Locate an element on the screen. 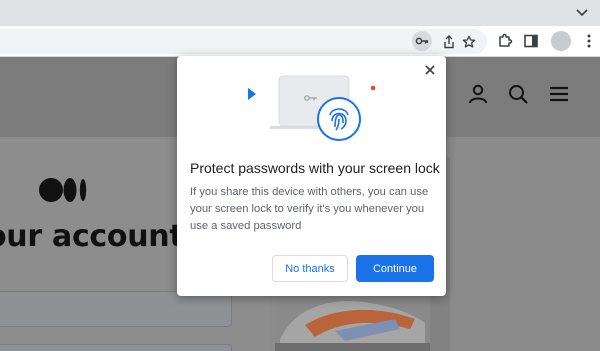  login-input is located at coordinates (116, 309).